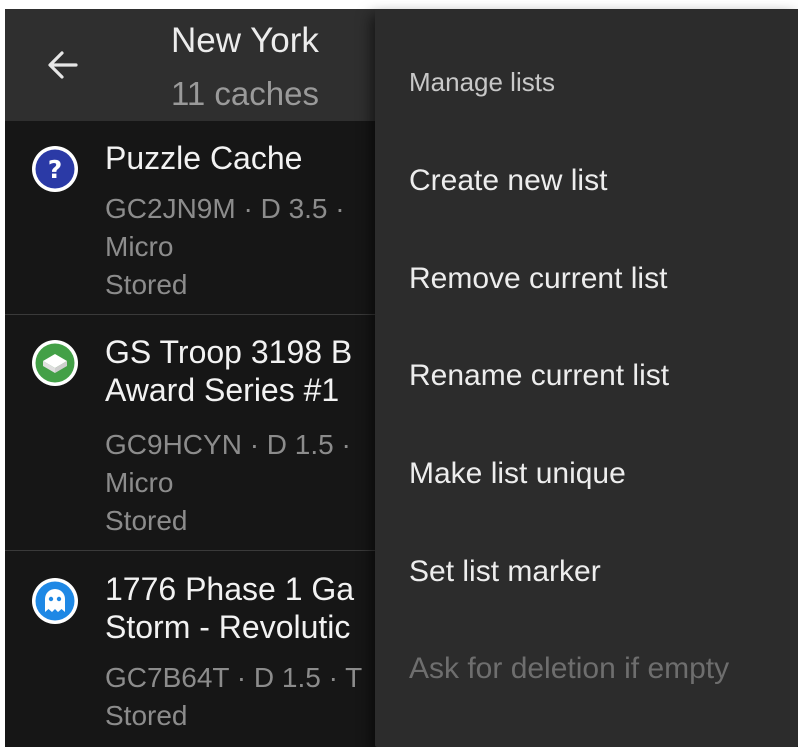  What do you see at coordinates (517, 474) in the screenshot?
I see `menu-item-make-list-unique: Make list unique` at bounding box center [517, 474].